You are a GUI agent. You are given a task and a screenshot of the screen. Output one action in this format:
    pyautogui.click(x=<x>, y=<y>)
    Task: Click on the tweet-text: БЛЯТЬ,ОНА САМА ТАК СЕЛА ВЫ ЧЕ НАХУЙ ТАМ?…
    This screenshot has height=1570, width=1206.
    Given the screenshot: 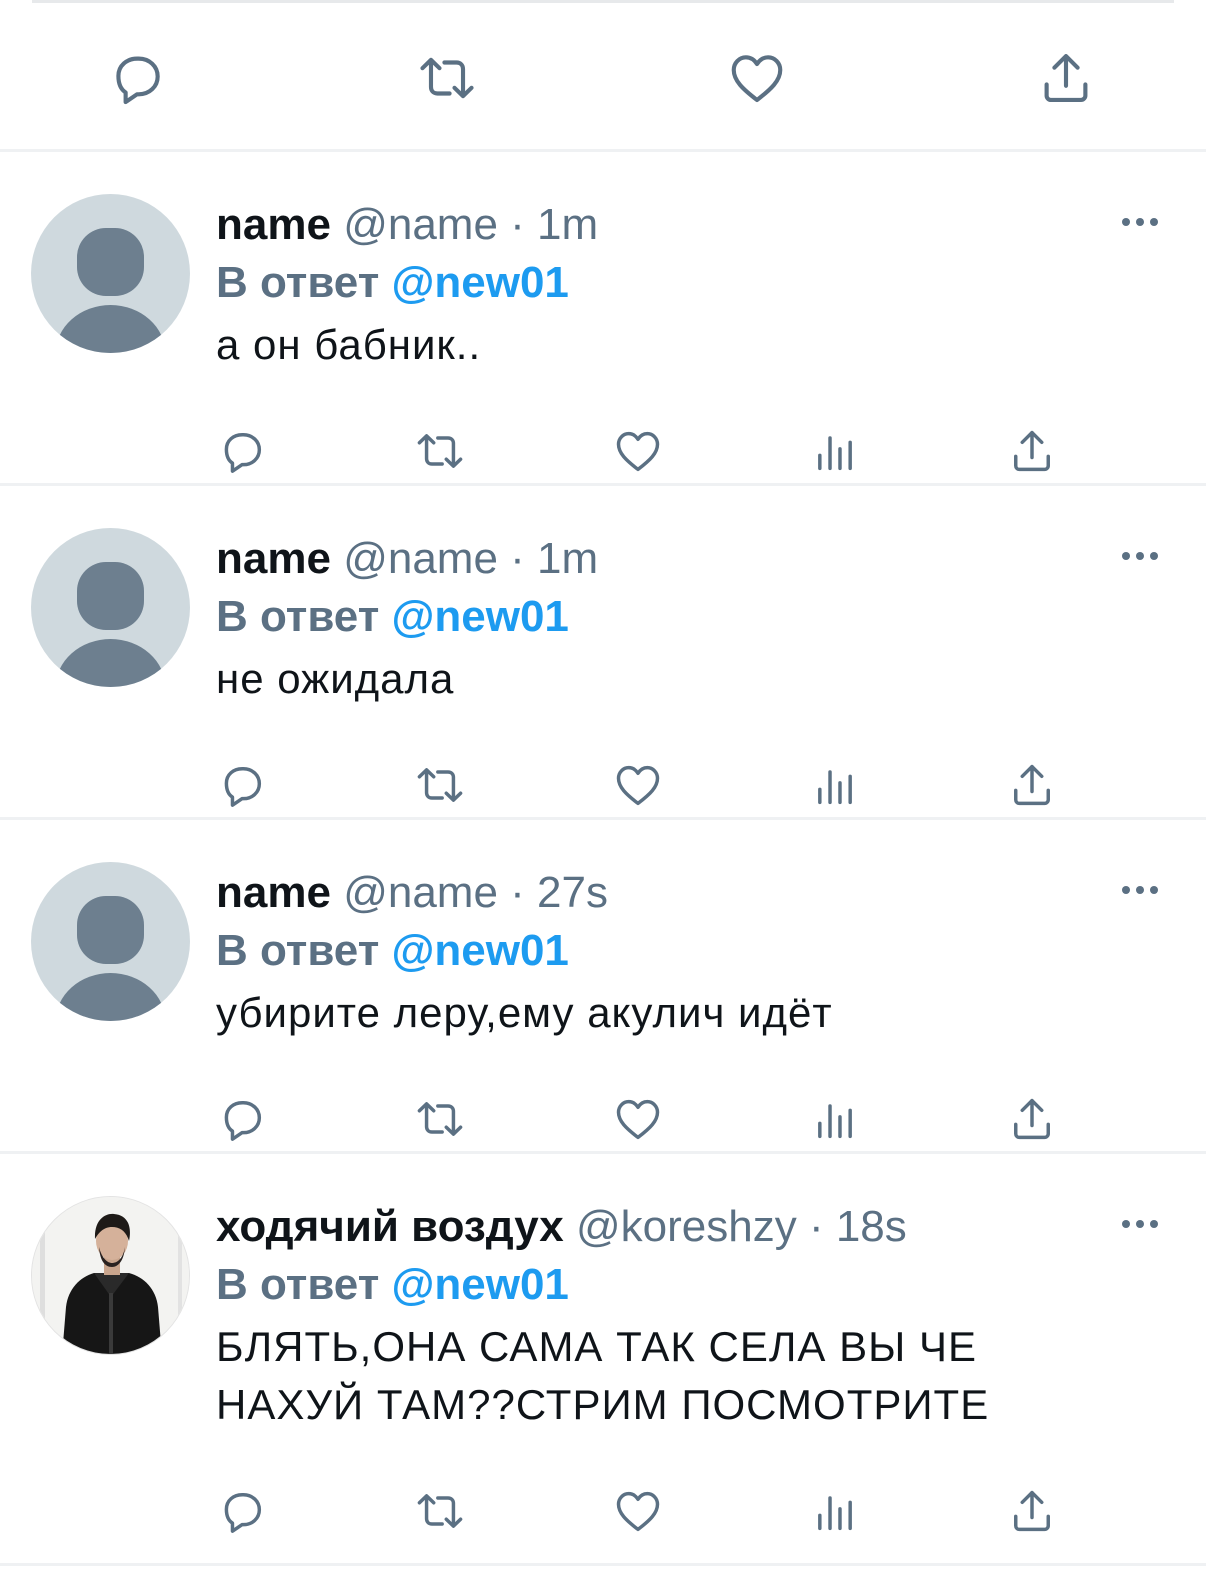 What is the action you would take?
    pyautogui.click(x=603, y=1375)
    